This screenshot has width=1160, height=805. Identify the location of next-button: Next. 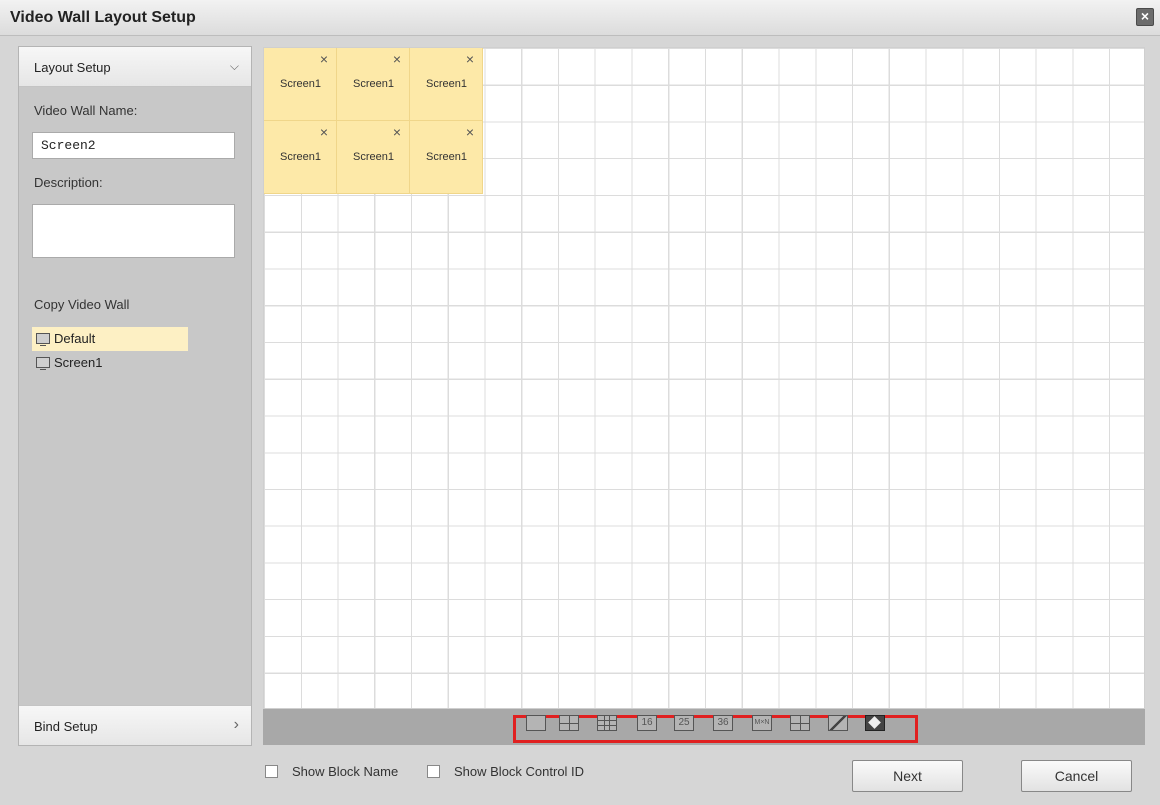
(907, 776).